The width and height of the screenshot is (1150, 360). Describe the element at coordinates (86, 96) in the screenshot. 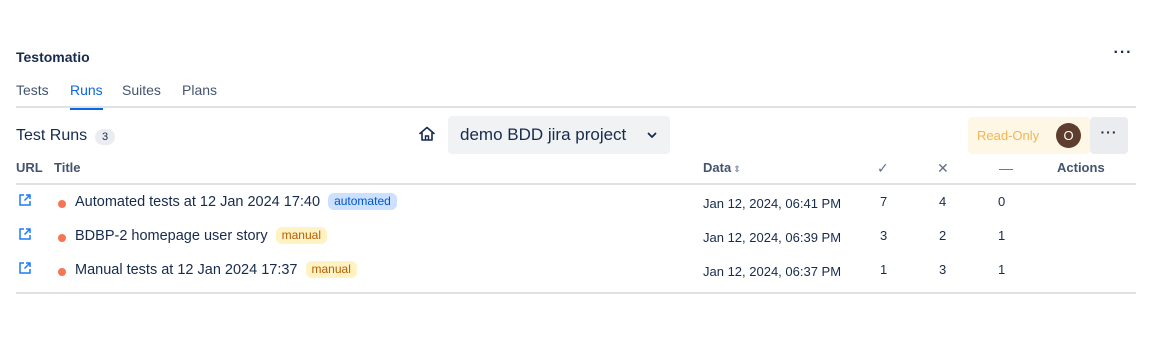

I see `tab-runs: Runs` at that location.